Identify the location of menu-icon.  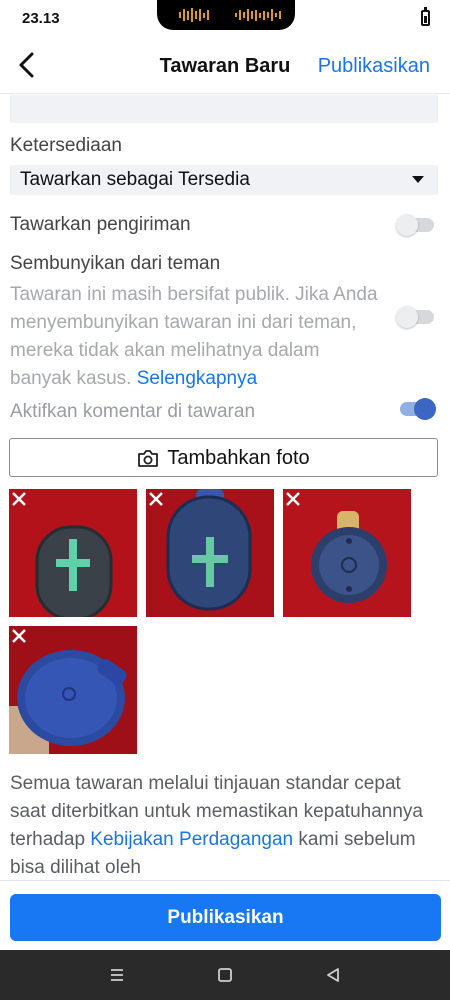
(117, 975).